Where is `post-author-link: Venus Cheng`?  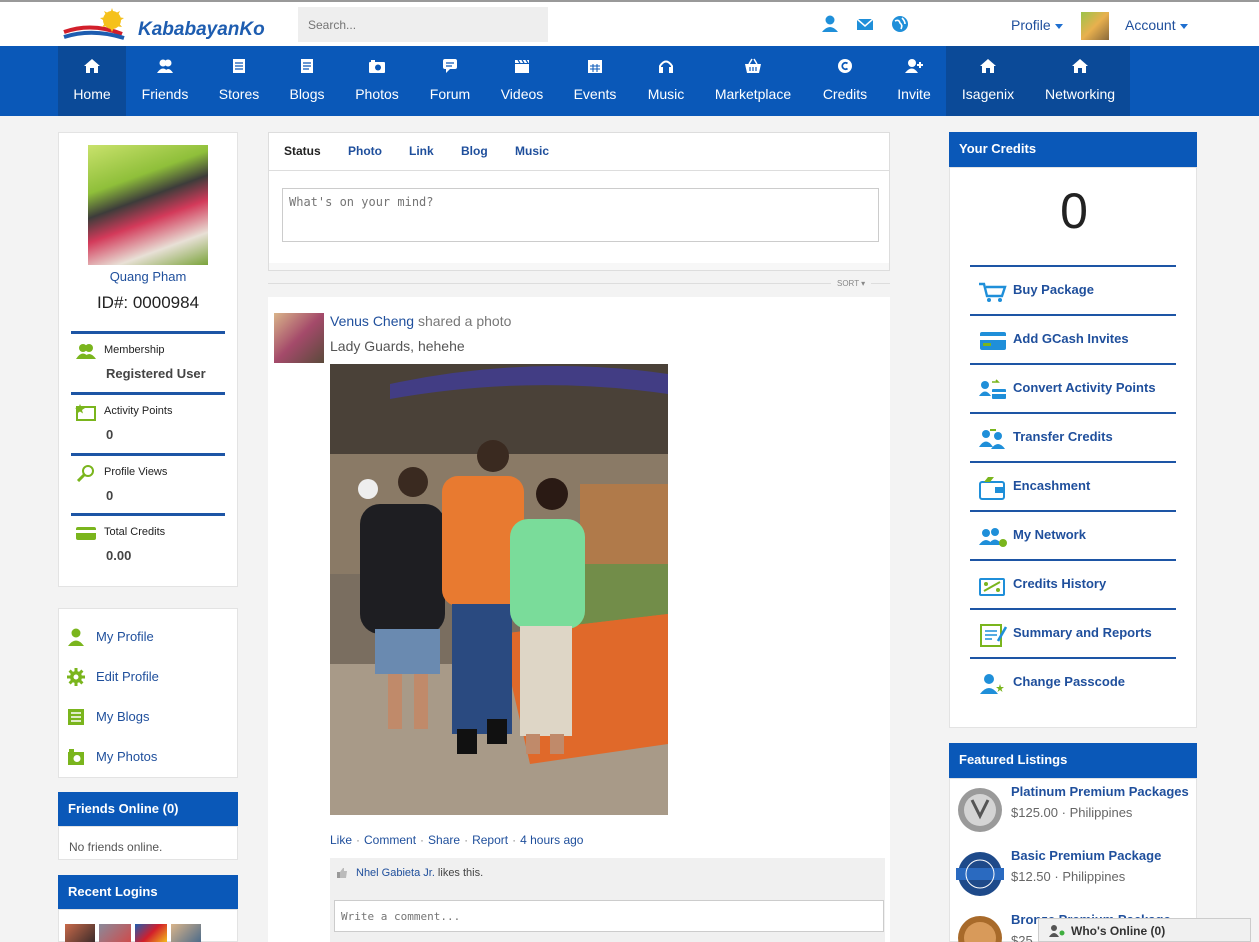 post-author-link: Venus Cheng is located at coordinates (372, 321).